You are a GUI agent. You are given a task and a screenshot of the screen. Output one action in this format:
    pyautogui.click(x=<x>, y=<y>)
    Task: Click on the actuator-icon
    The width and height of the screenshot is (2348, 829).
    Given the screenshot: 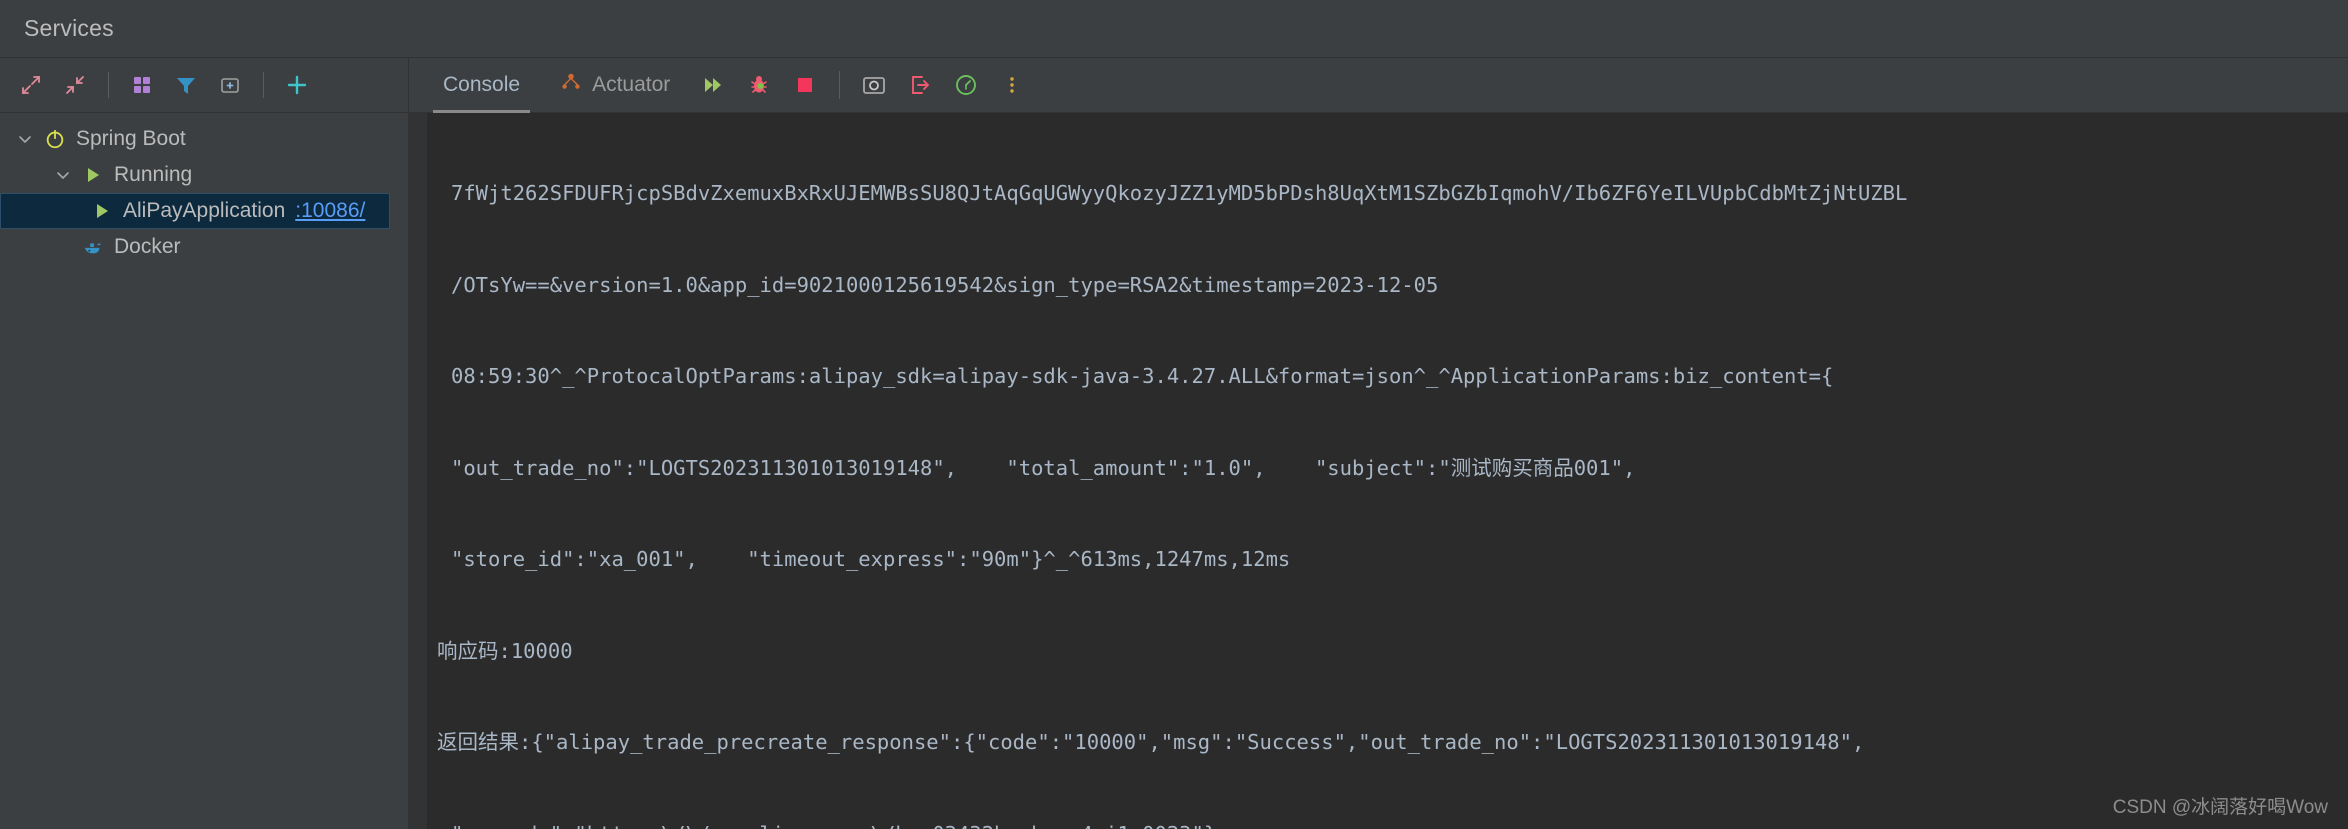 What is the action you would take?
    pyautogui.click(x=571, y=85)
    